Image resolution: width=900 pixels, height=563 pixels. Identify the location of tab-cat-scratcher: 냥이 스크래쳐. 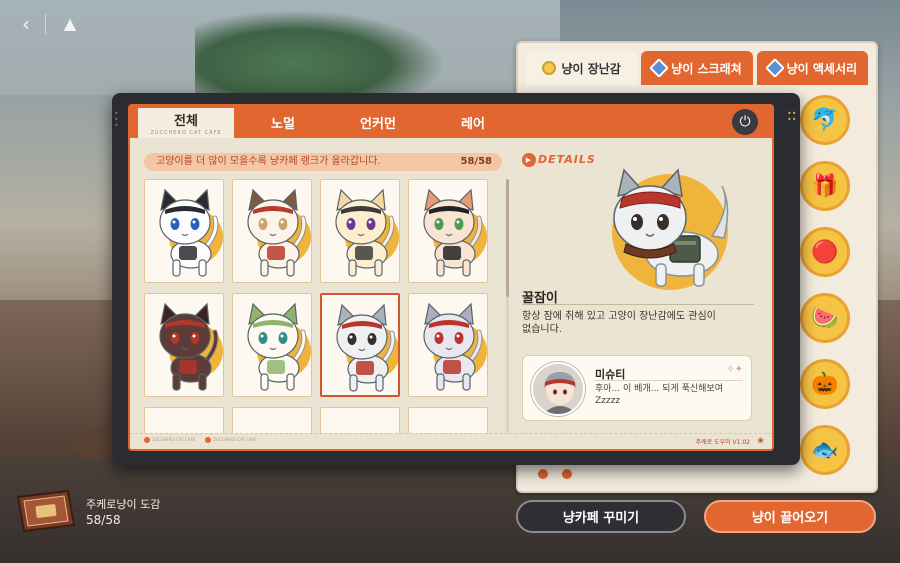
(697, 68).